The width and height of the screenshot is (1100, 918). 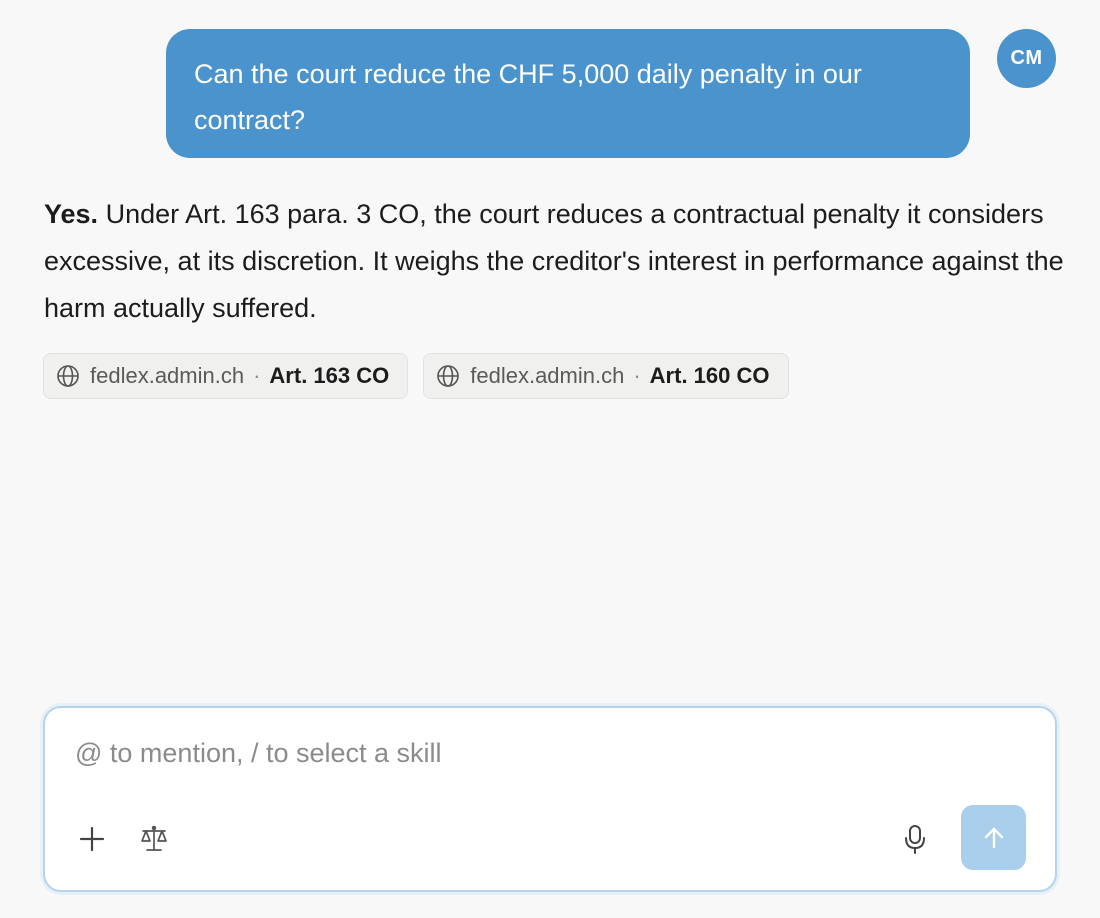 What do you see at coordinates (71, 214) in the screenshot?
I see `assistant-answer-lead: Yes.` at bounding box center [71, 214].